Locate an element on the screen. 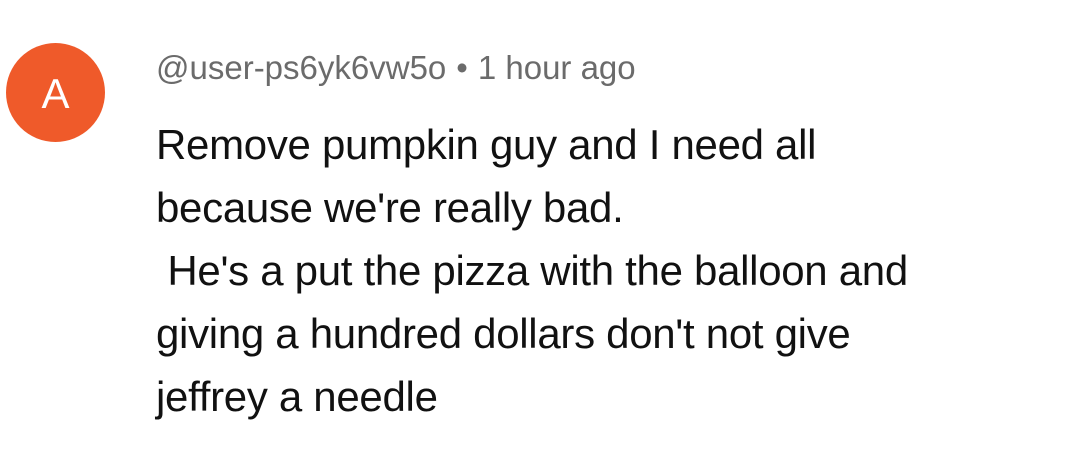  avatar-letter: A is located at coordinates (55, 93).